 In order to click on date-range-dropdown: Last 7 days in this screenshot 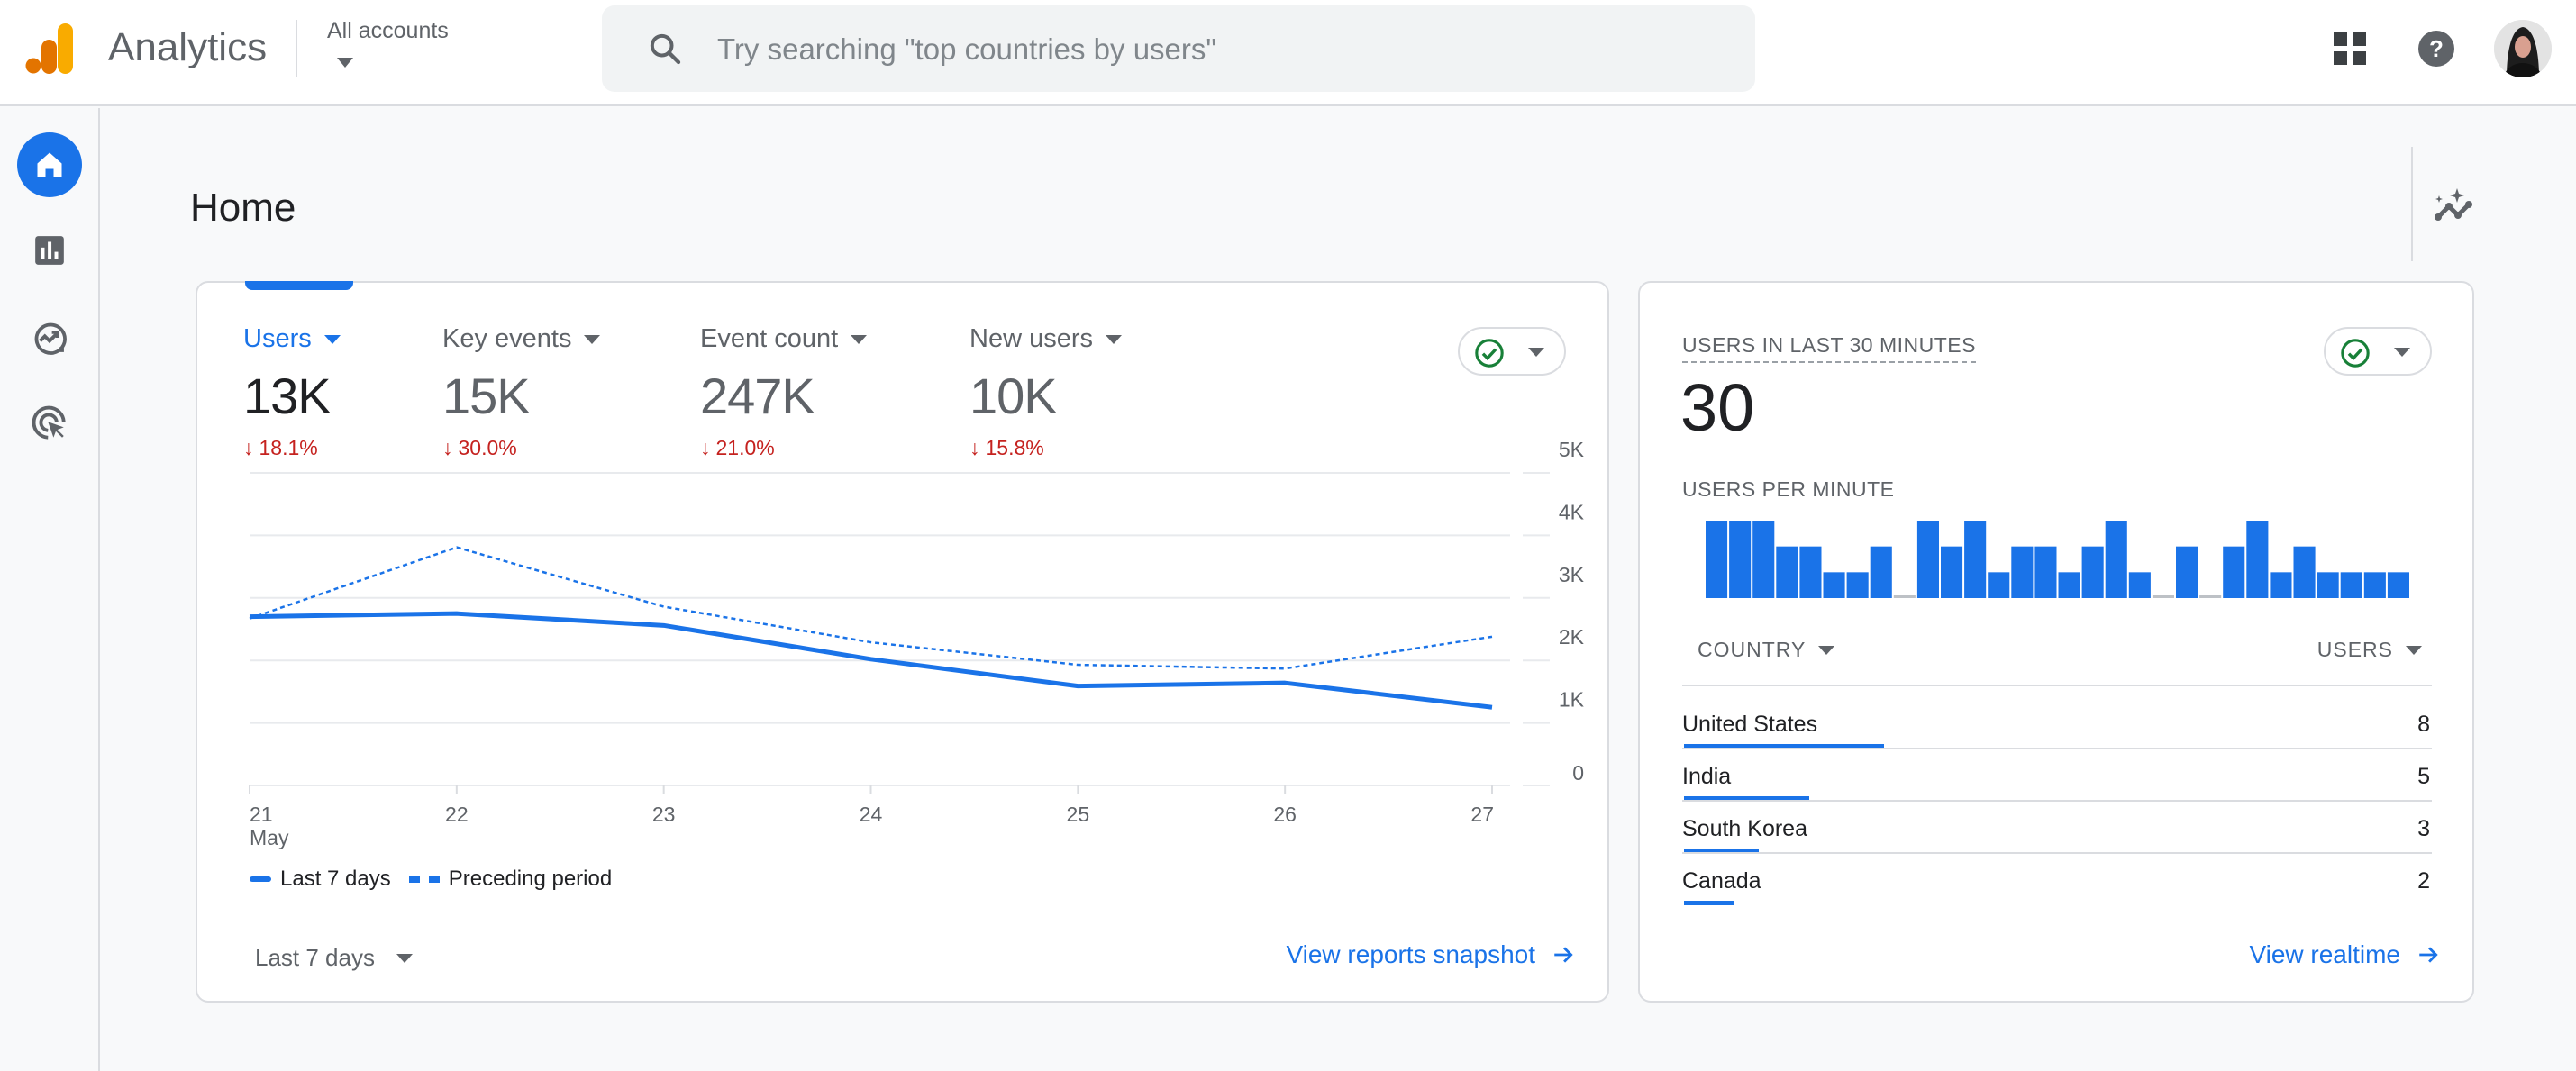, I will do `click(334, 958)`.